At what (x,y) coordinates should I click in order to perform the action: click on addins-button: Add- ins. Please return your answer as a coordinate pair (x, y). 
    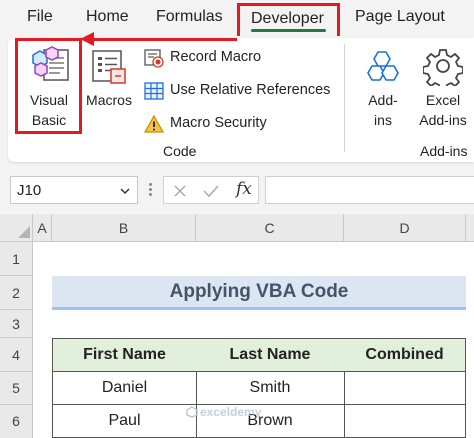
    Looking at the image, I should click on (383, 87).